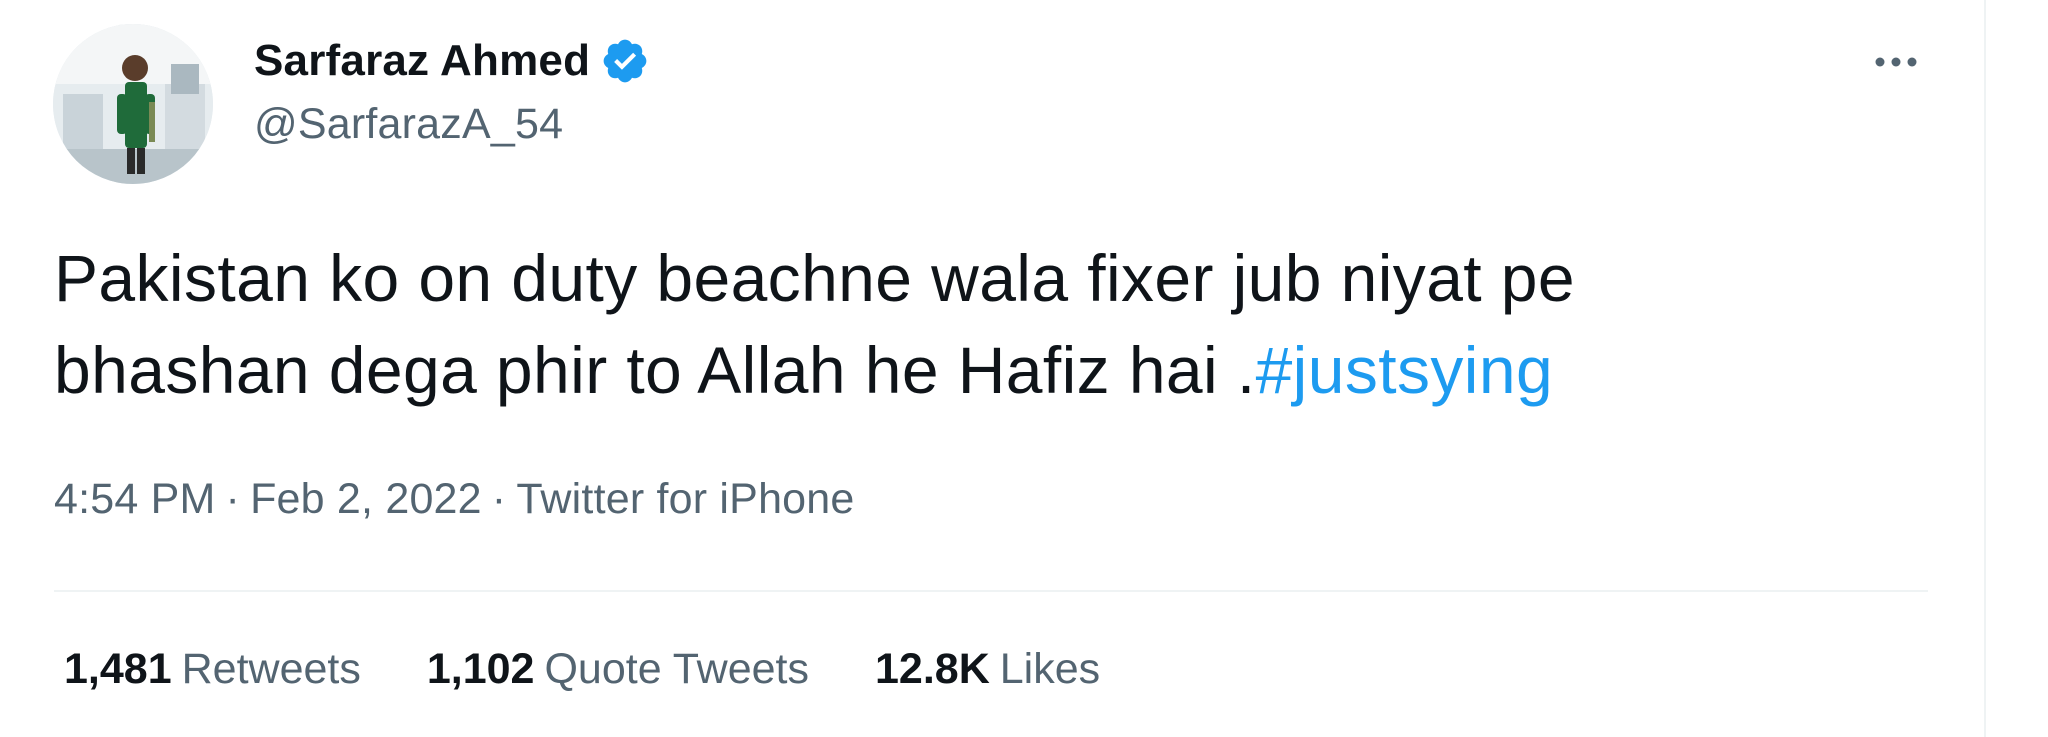 The image size is (2048, 737). Describe the element at coordinates (991, 591) in the screenshot. I see `divider` at that location.